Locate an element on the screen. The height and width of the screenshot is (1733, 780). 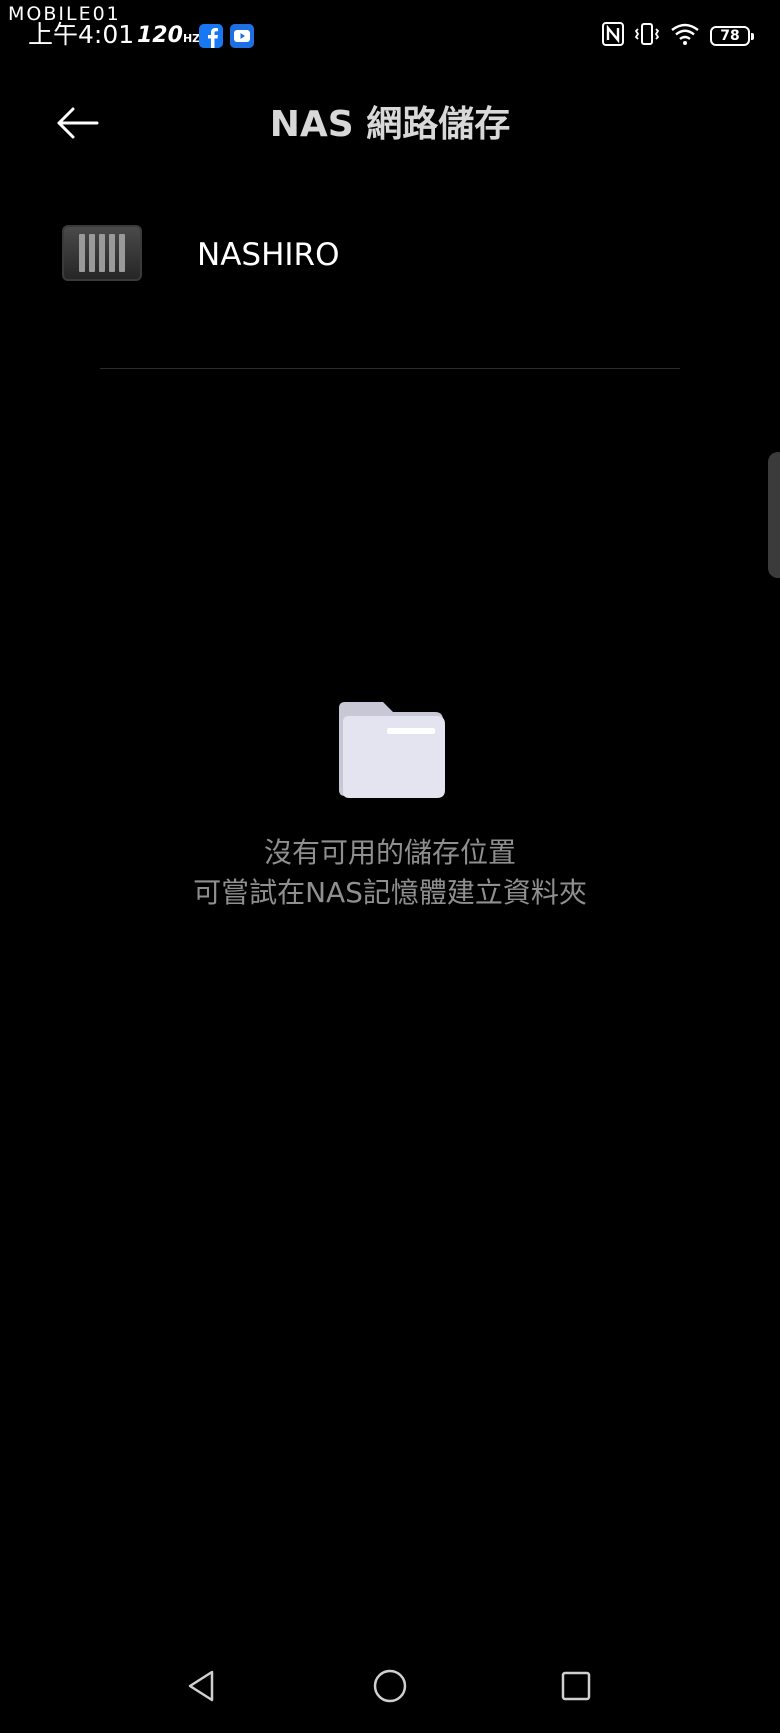
page-title: NAS 網路儲存 is located at coordinates (390, 124).